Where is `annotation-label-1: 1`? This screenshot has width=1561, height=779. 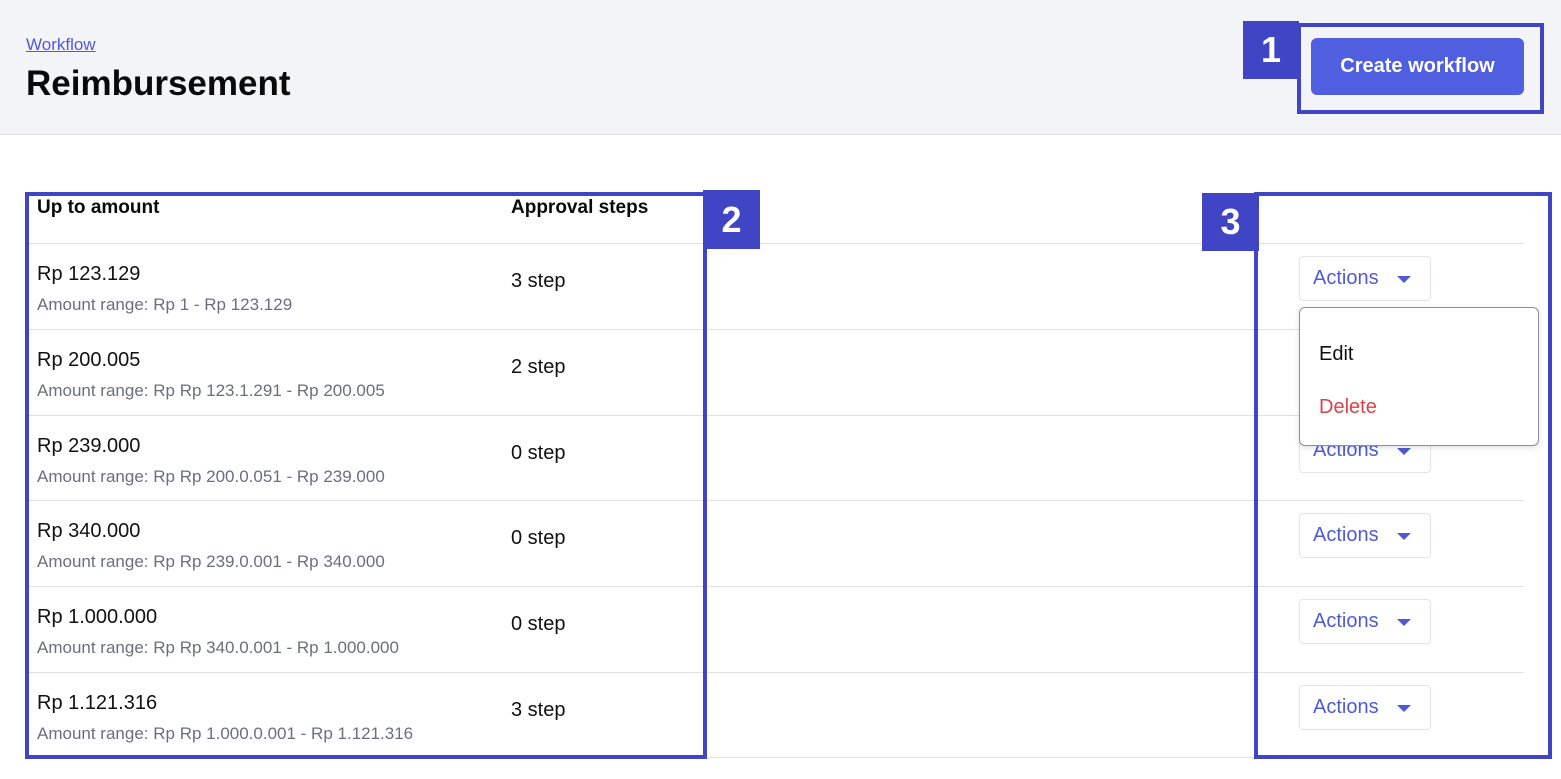 annotation-label-1: 1 is located at coordinates (1271, 50).